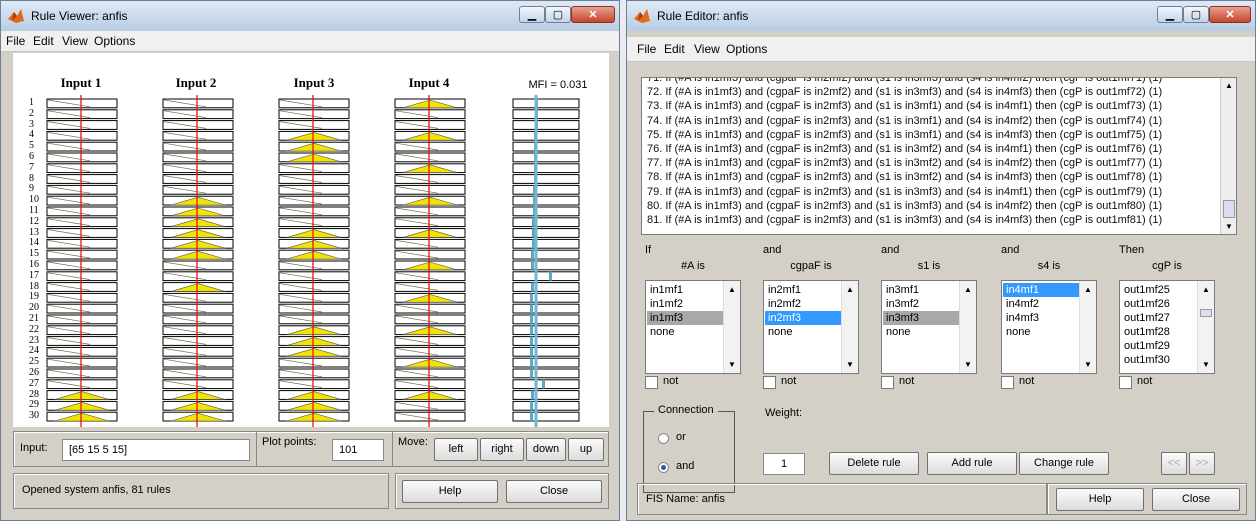 This screenshot has width=1256, height=521. I want to click on previous-button: <<, so click(1174, 463).